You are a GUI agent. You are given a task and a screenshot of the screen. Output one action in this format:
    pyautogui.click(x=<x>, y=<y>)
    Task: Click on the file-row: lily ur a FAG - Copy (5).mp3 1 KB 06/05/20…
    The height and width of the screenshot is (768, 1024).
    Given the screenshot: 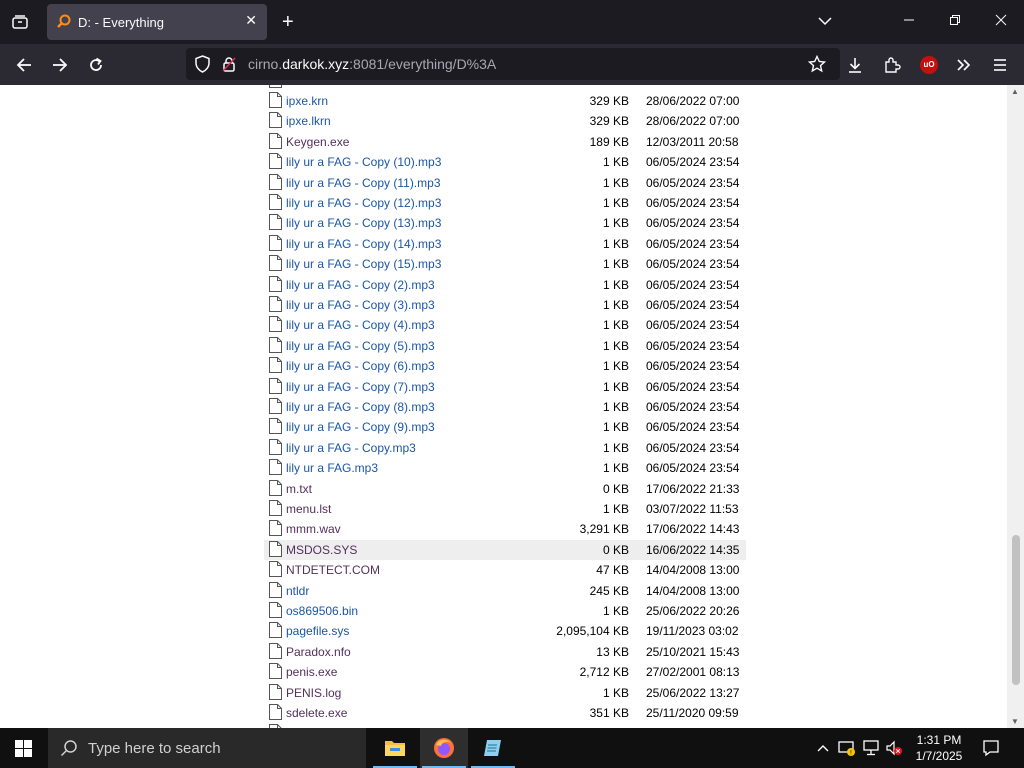 What is the action you would take?
    pyautogui.click(x=505, y=346)
    